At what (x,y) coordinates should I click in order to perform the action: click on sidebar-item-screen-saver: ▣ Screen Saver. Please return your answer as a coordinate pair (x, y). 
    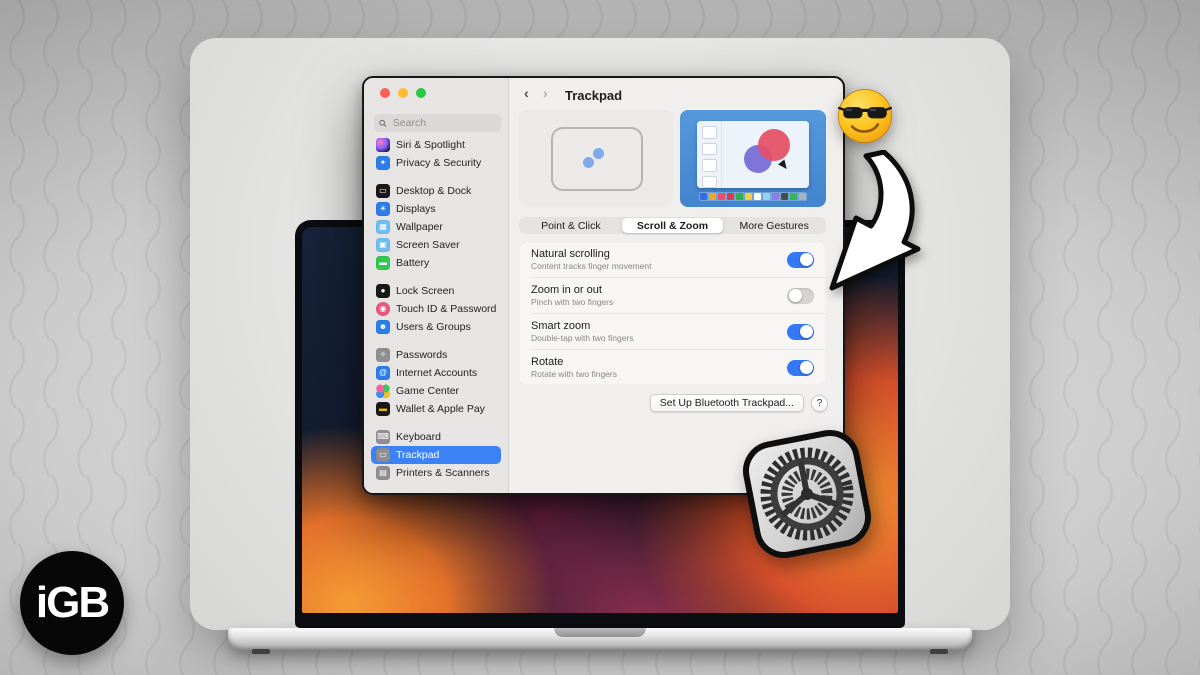
    Looking at the image, I should click on (436, 245).